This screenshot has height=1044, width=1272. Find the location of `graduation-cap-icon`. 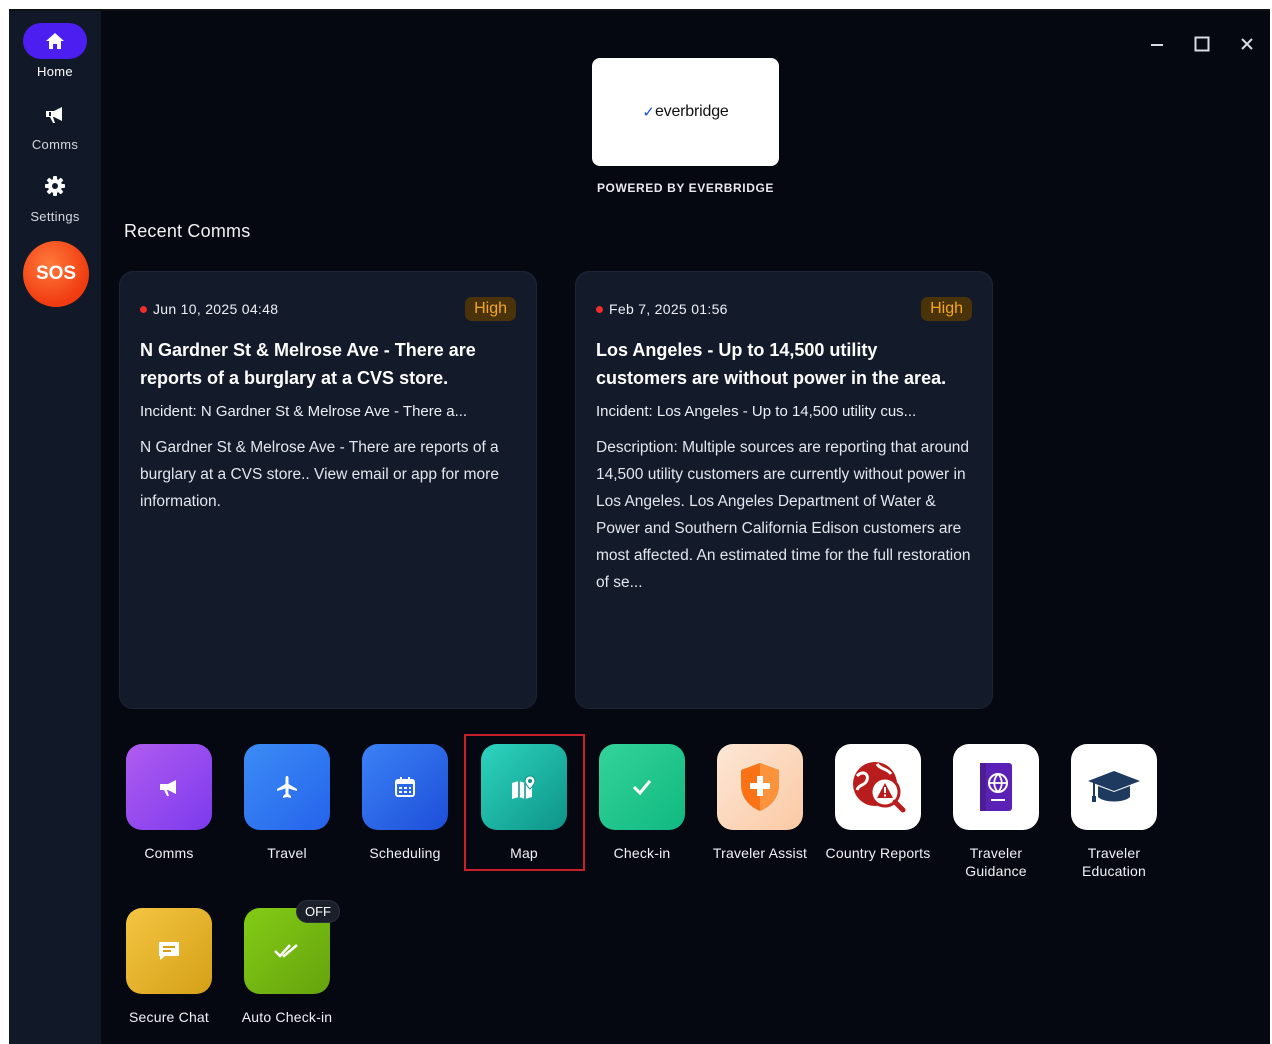

graduation-cap-icon is located at coordinates (1114, 787).